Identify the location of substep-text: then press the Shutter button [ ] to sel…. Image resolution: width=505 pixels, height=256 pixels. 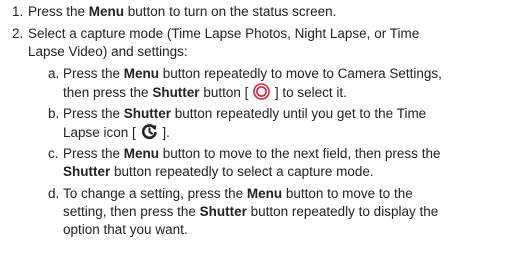
(205, 94).